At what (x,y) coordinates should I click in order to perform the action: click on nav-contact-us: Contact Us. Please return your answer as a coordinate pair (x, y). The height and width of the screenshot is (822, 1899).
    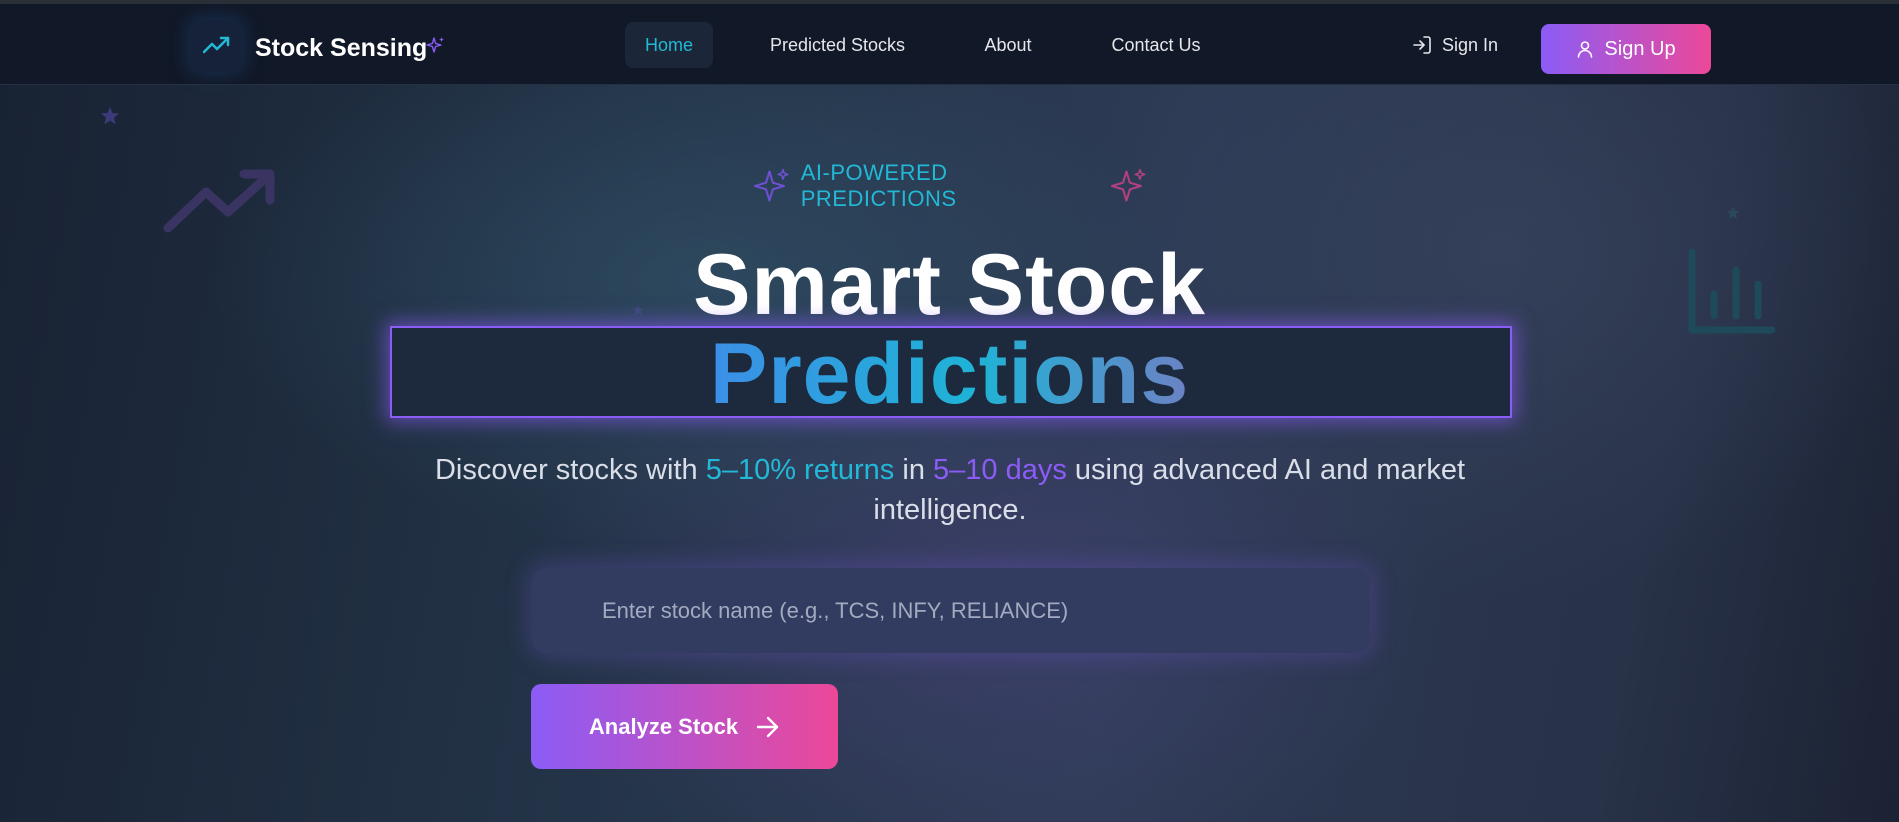
    Looking at the image, I should click on (1156, 45).